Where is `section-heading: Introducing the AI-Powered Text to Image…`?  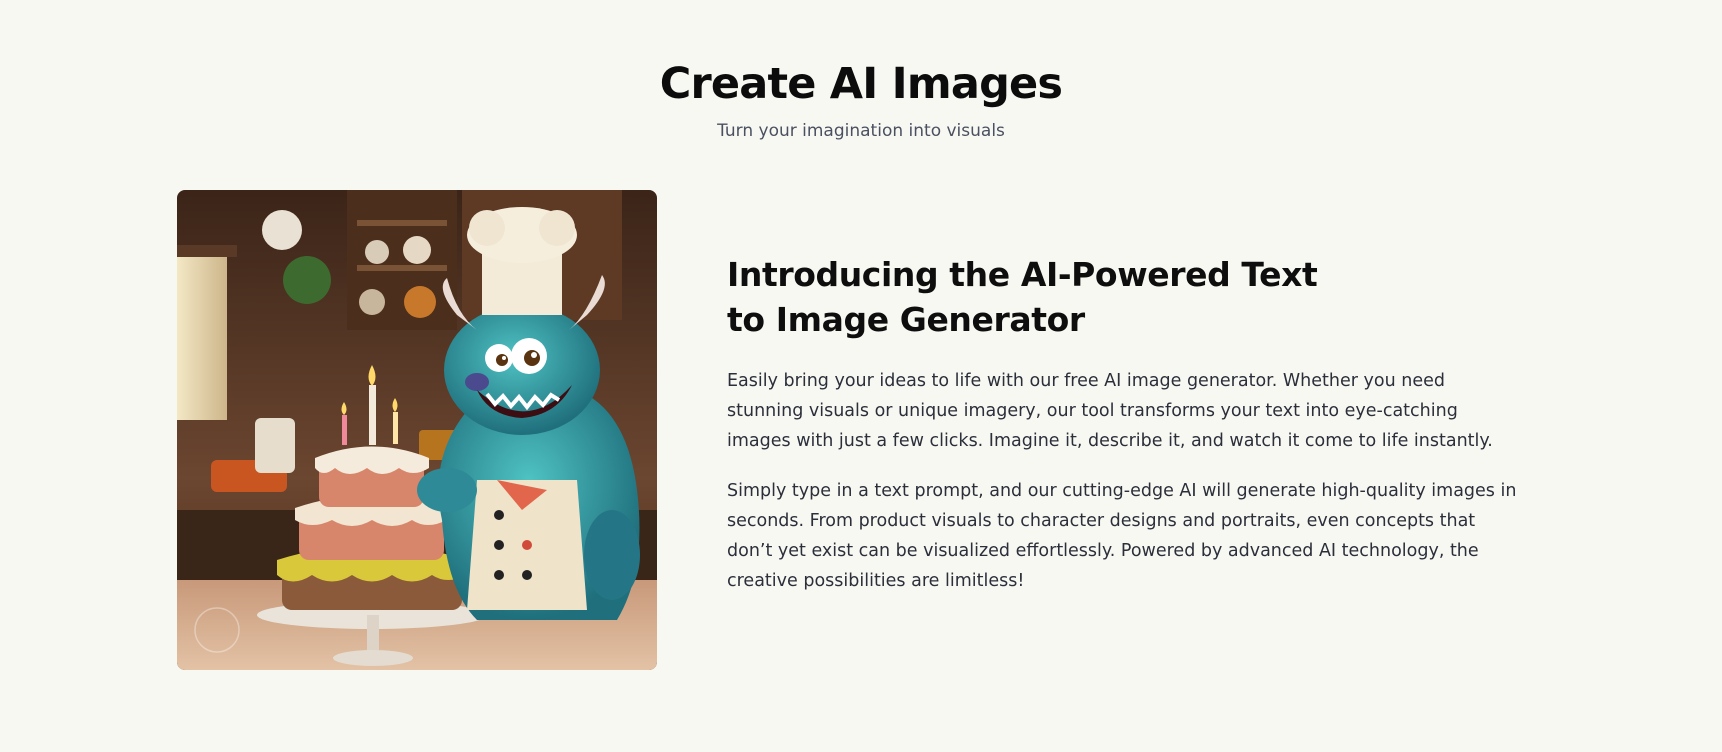 section-heading: Introducing the AI-Powered Text to Image… is located at coordinates (1022, 297).